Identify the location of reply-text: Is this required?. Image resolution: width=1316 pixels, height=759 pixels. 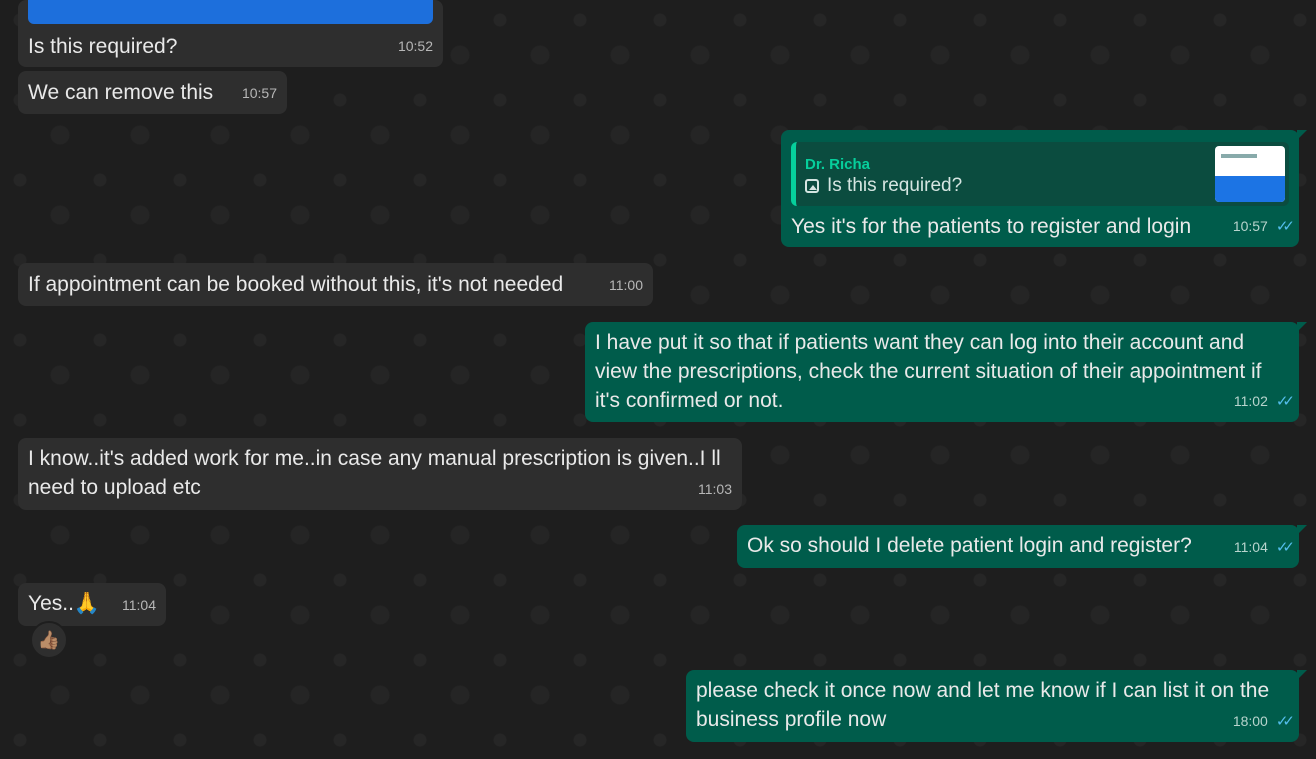
(895, 185).